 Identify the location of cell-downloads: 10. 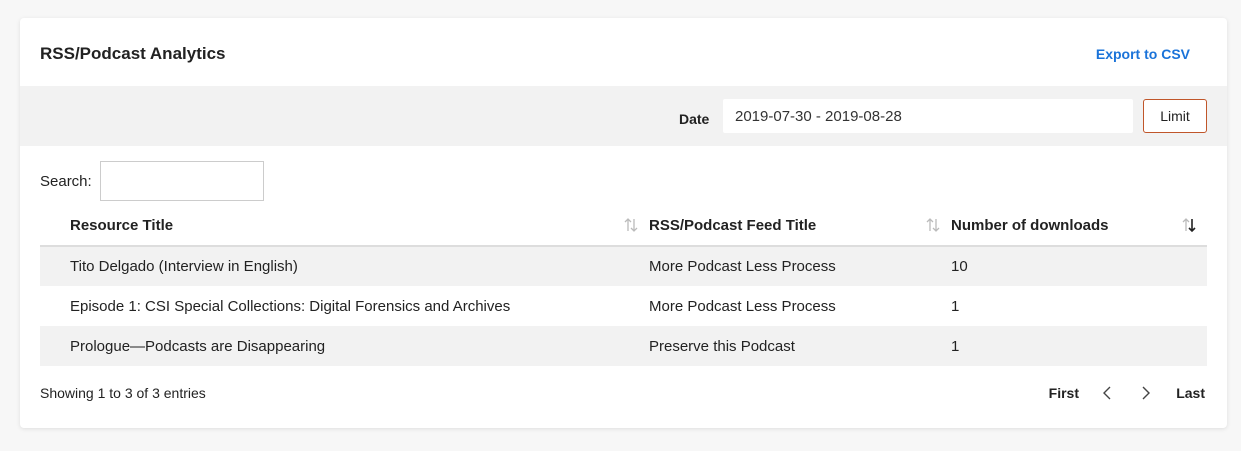
(1079, 266).